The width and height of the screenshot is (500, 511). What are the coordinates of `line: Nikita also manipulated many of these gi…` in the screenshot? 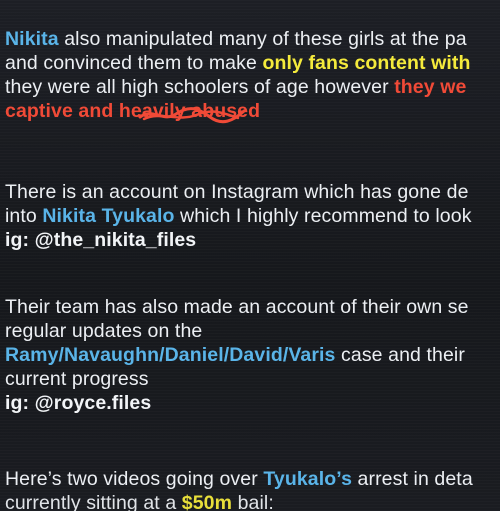 It's located at (252, 39).